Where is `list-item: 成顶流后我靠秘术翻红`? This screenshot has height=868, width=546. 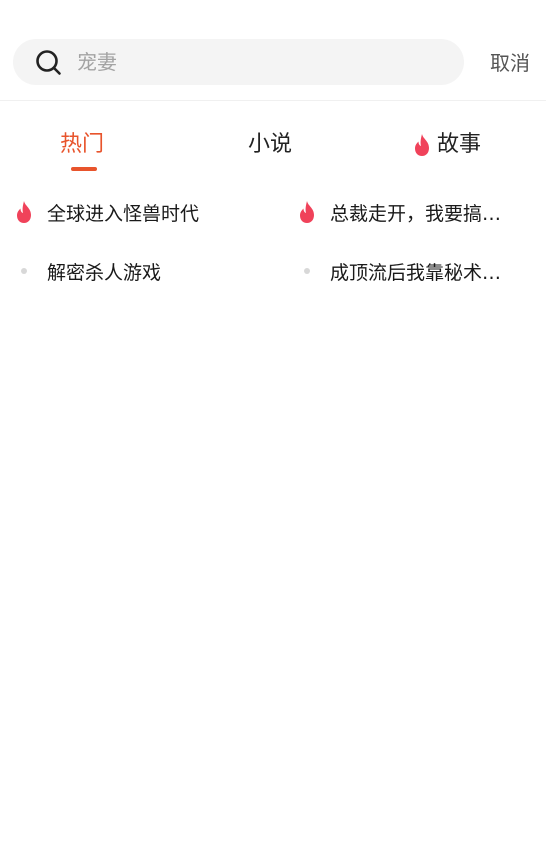 list-item: 成顶流后我靠秘术翻红 is located at coordinates (416, 271).